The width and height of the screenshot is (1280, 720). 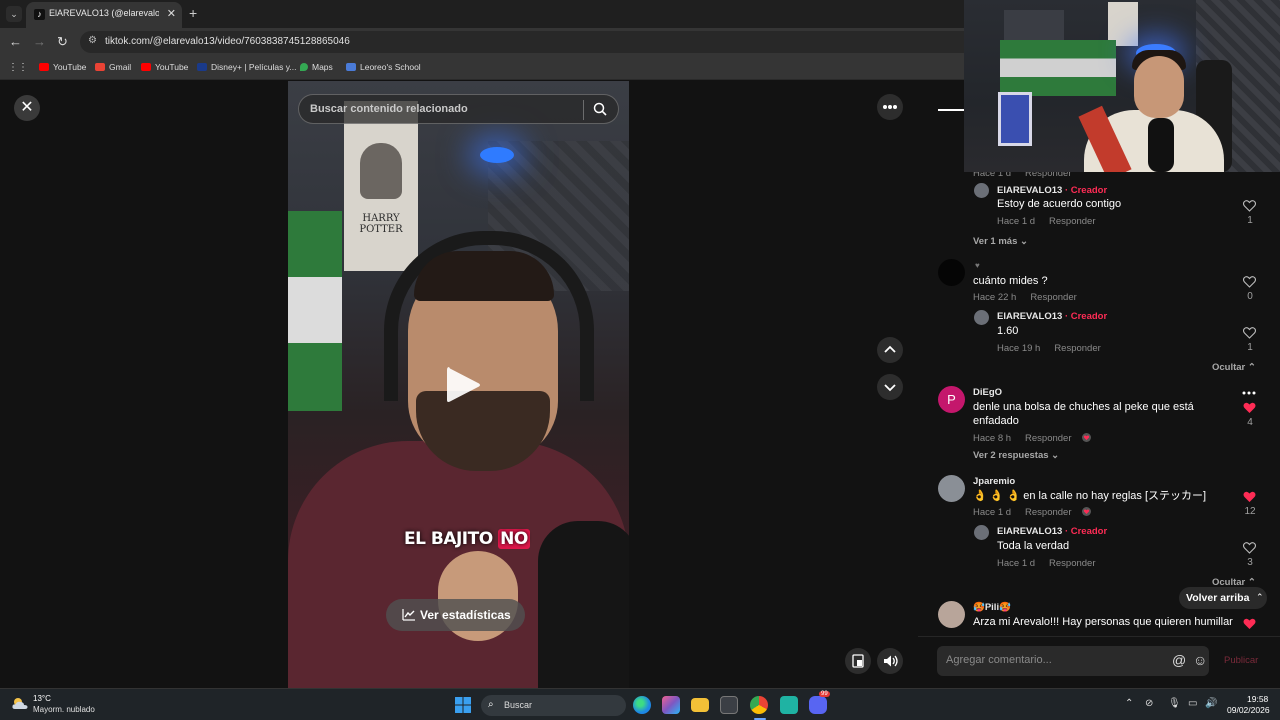 What do you see at coordinates (819, 702) in the screenshot?
I see `discord-icon: 99` at bounding box center [819, 702].